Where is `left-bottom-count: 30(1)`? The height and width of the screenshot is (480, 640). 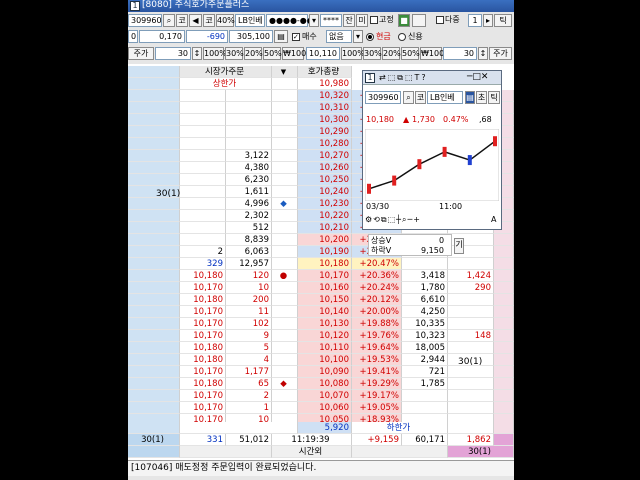 left-bottom-count: 30(1) is located at coordinates (154, 440).